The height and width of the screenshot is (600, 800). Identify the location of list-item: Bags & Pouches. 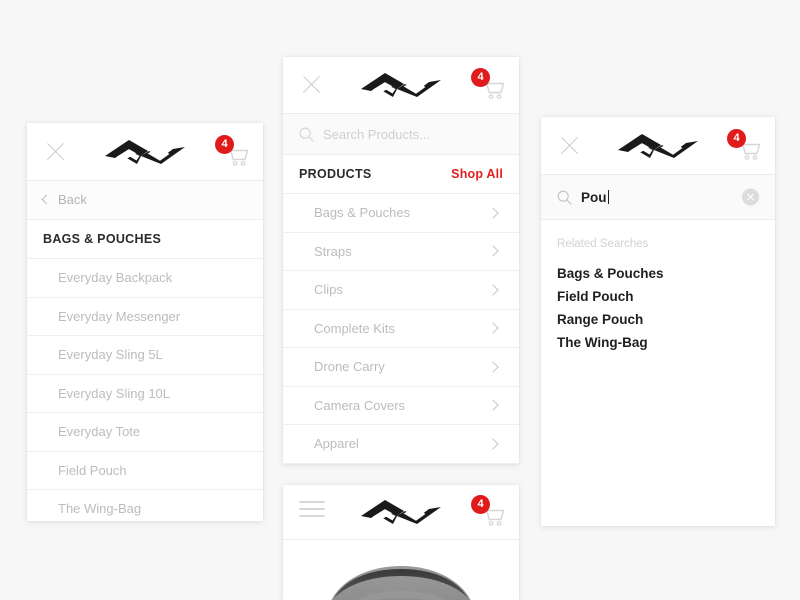
(401, 213).